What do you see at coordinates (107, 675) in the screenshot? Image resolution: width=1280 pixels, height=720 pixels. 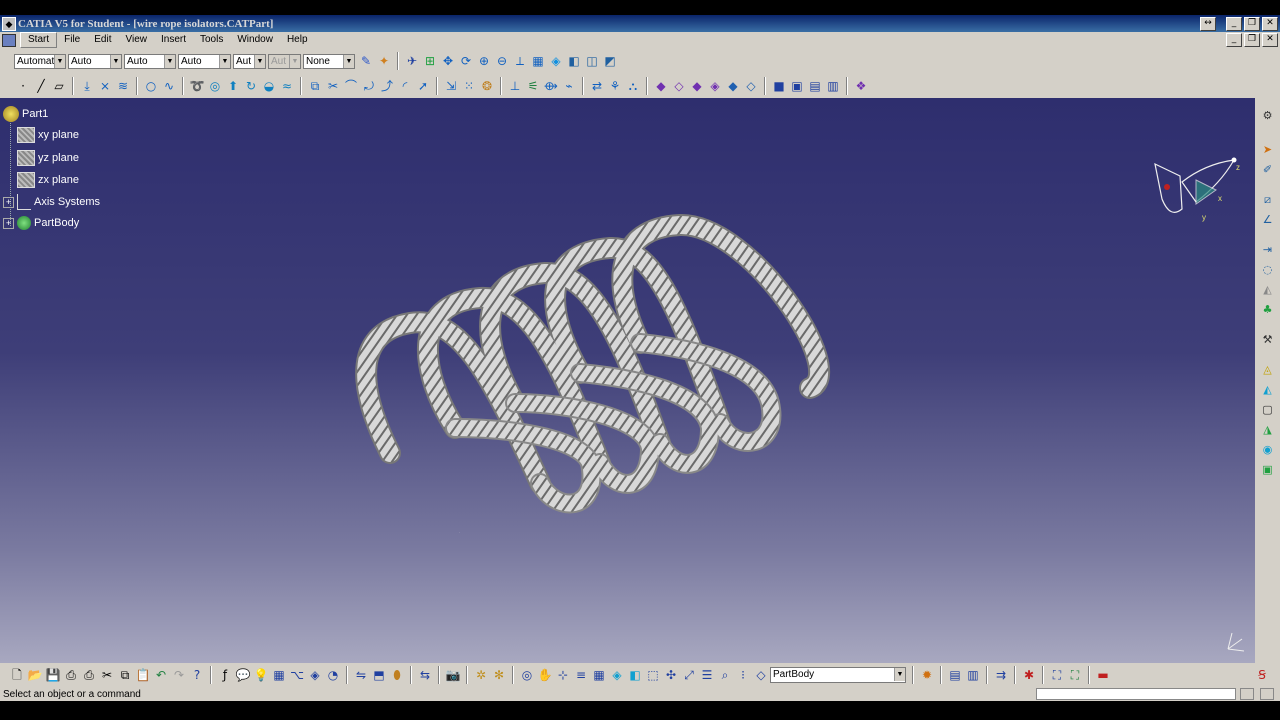 I see `cut-icon: ✂` at bounding box center [107, 675].